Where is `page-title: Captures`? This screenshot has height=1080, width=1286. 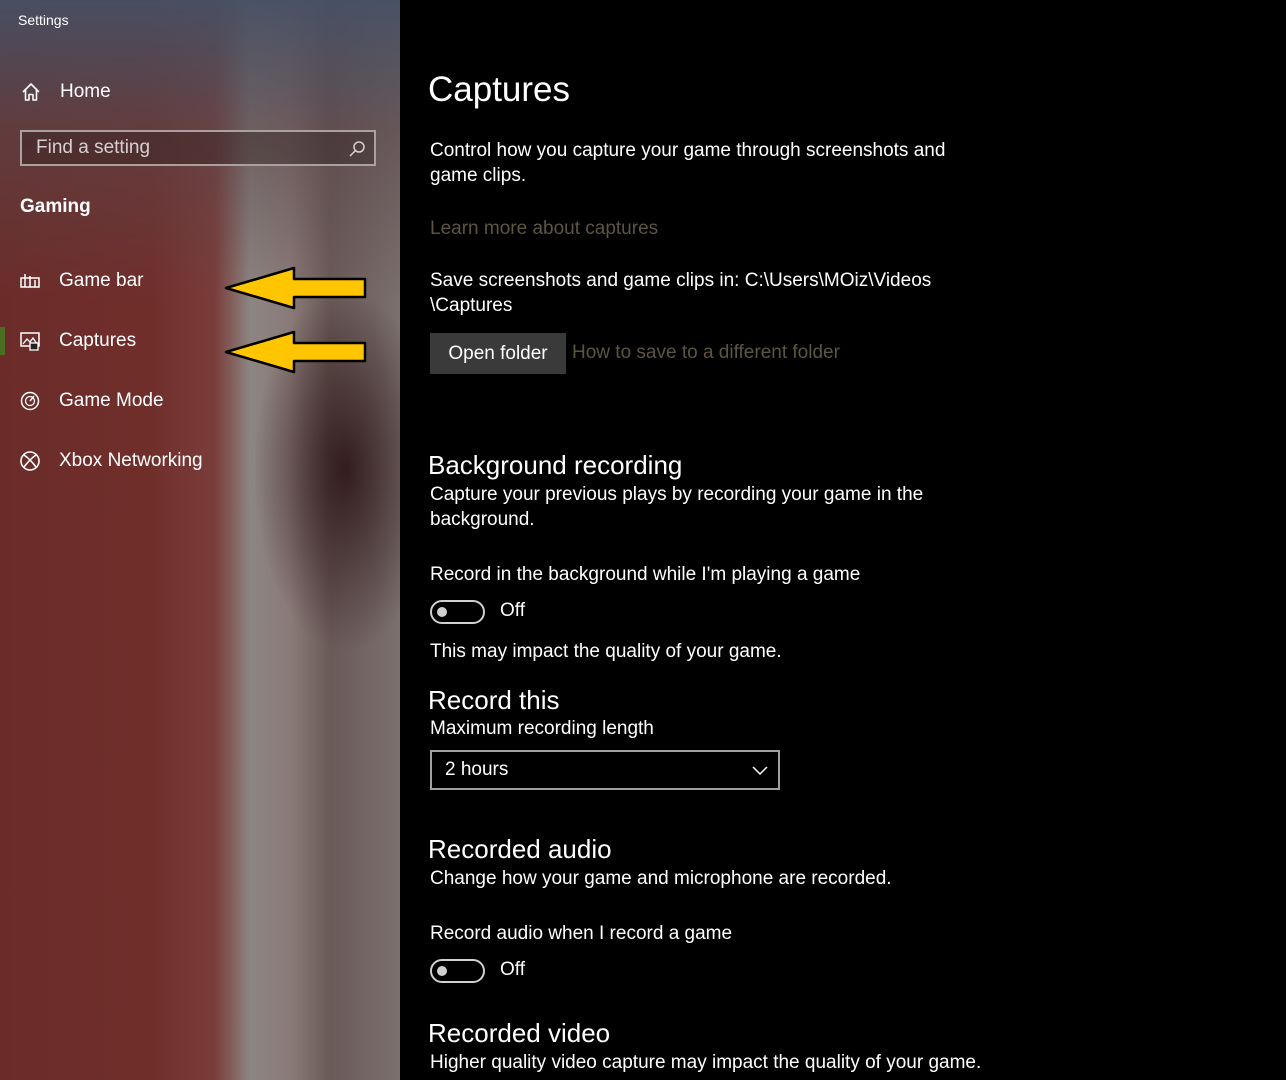
page-title: Captures is located at coordinates (499, 89).